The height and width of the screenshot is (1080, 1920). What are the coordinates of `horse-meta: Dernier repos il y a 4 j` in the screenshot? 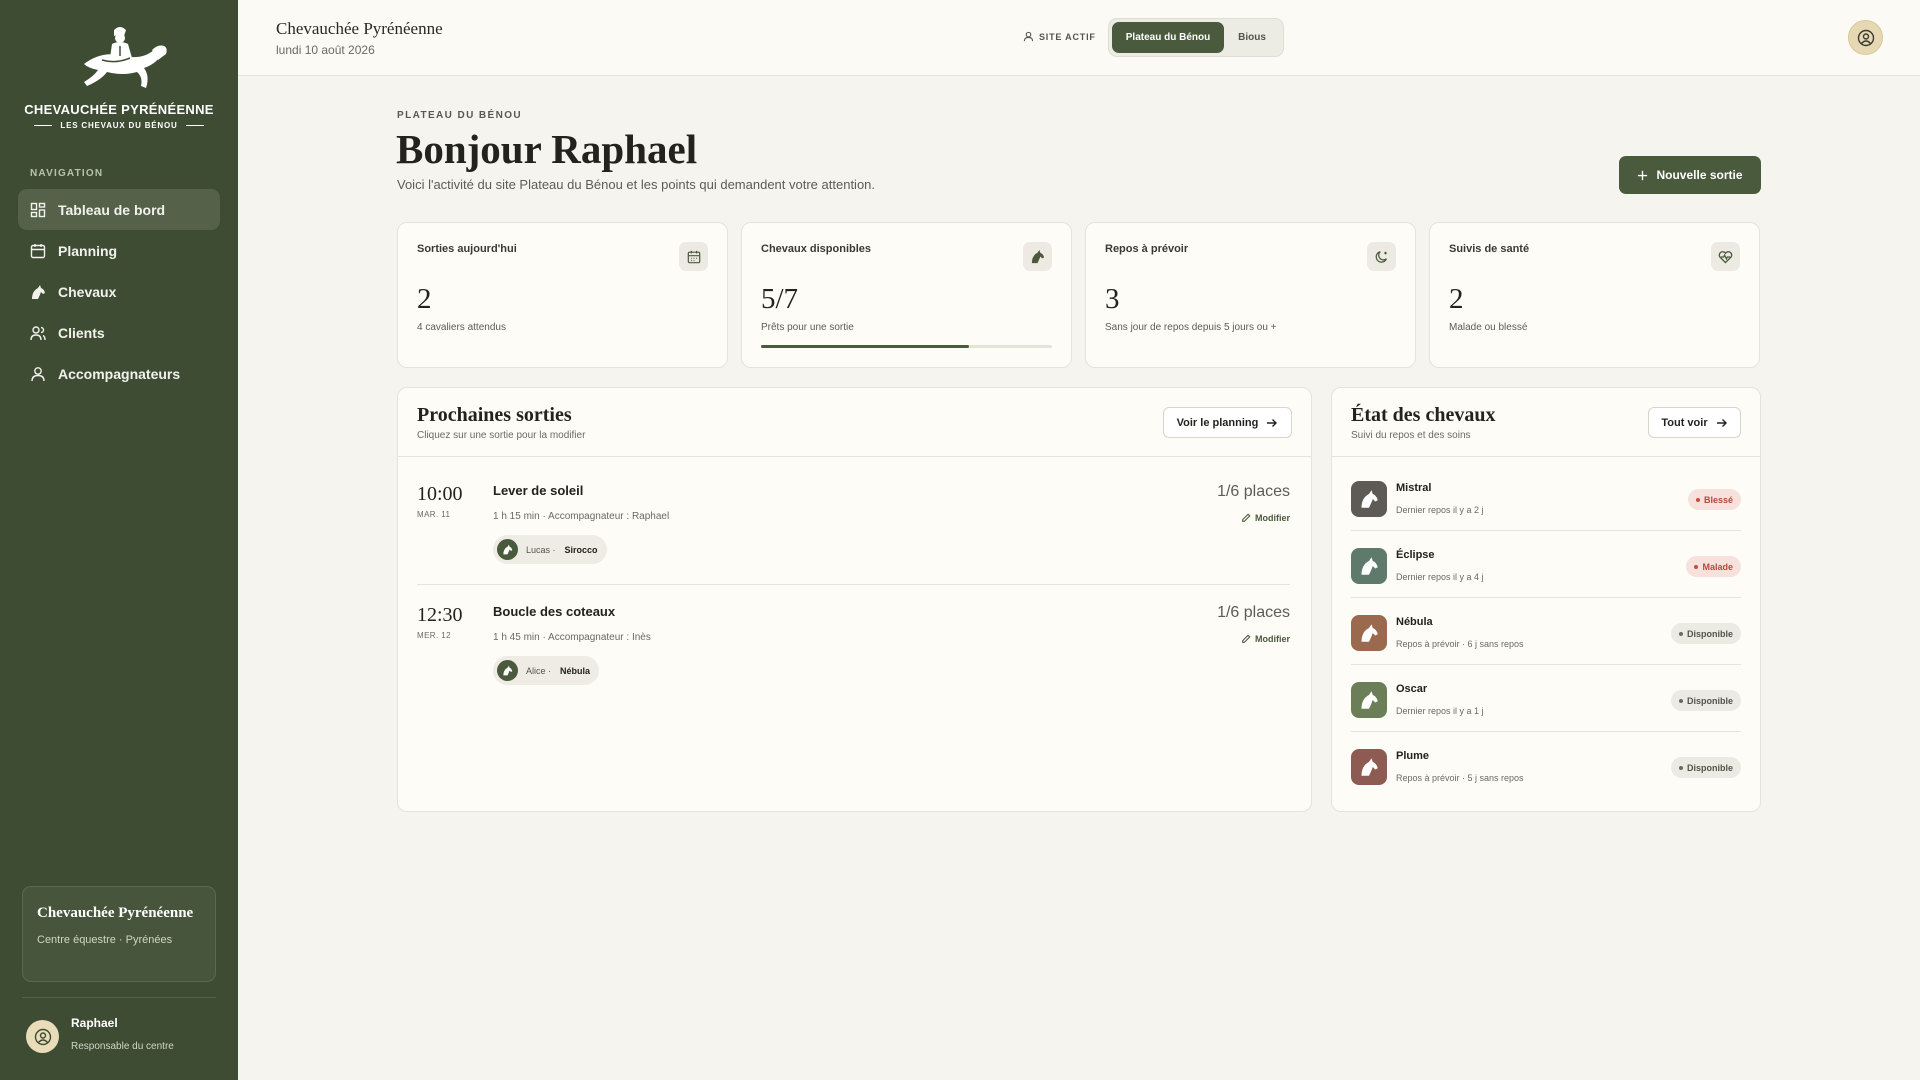 It's located at (1440, 577).